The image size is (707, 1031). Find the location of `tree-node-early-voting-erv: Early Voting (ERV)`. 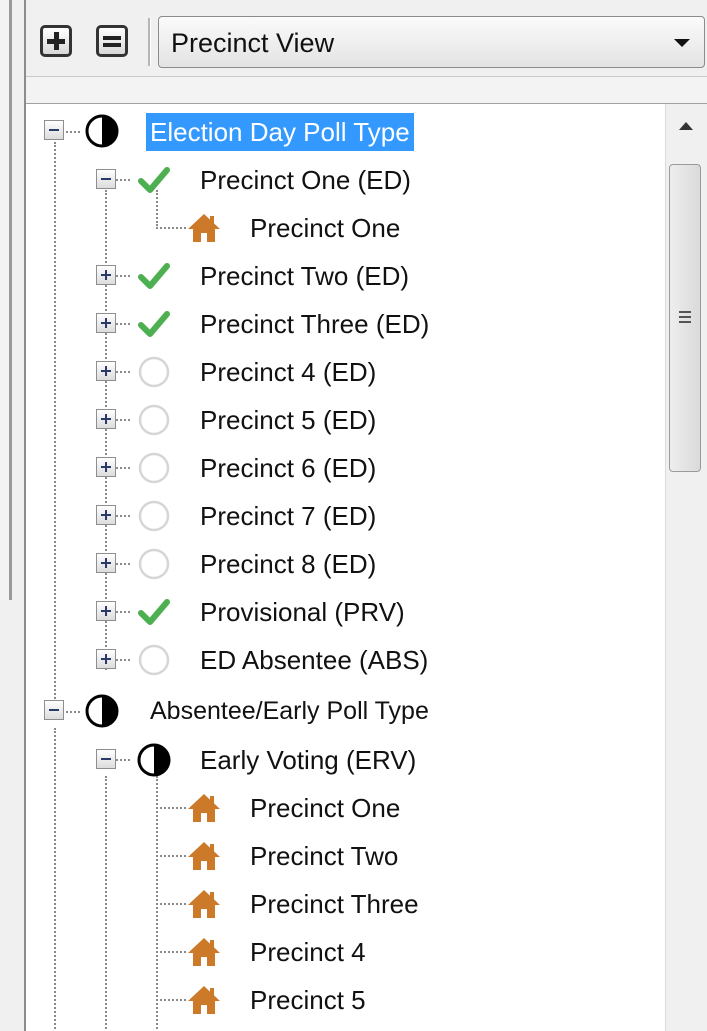

tree-node-early-voting-erv: Early Voting (ERV) is located at coordinates (306, 760).